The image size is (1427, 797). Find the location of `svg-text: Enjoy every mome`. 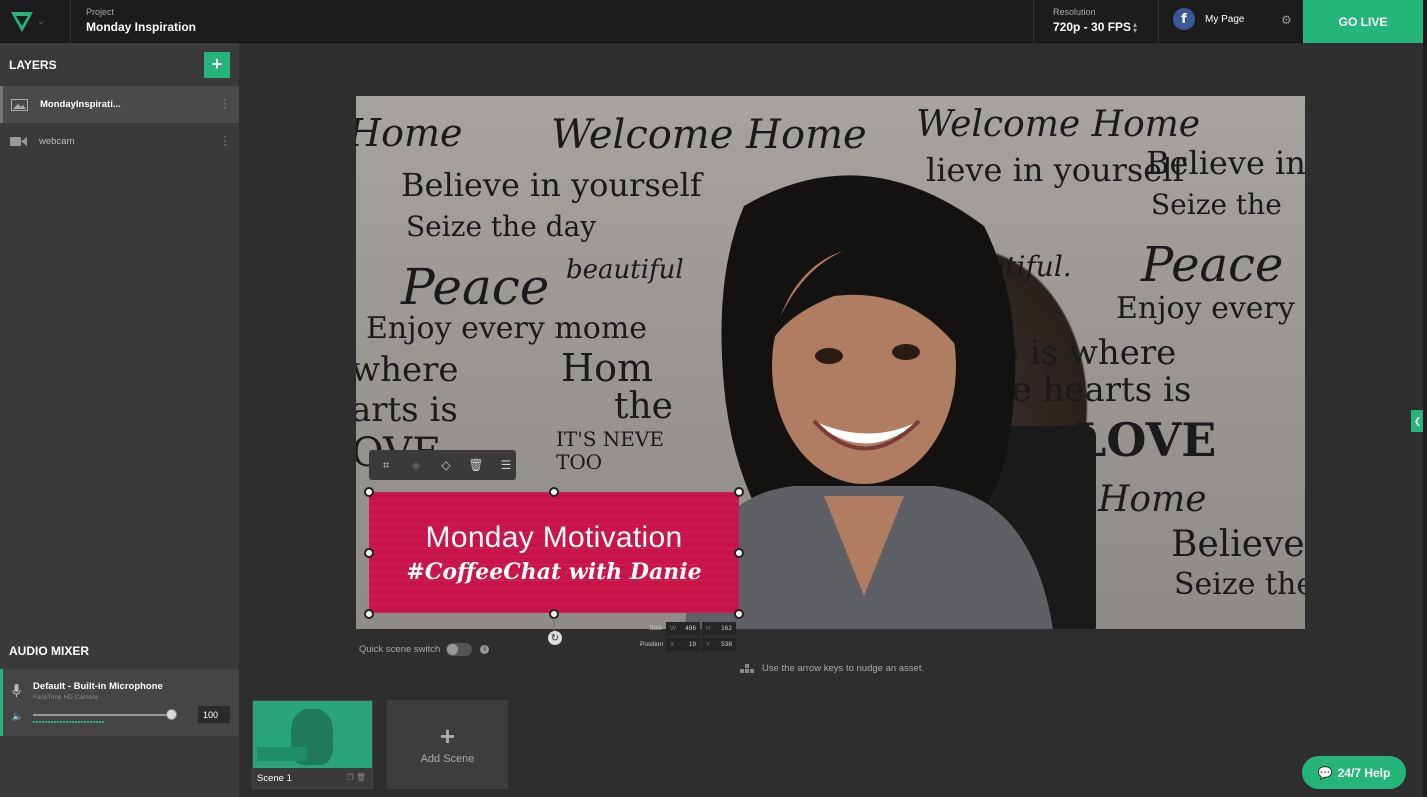

svg-text: Enjoy every mome is located at coordinates (506, 328).